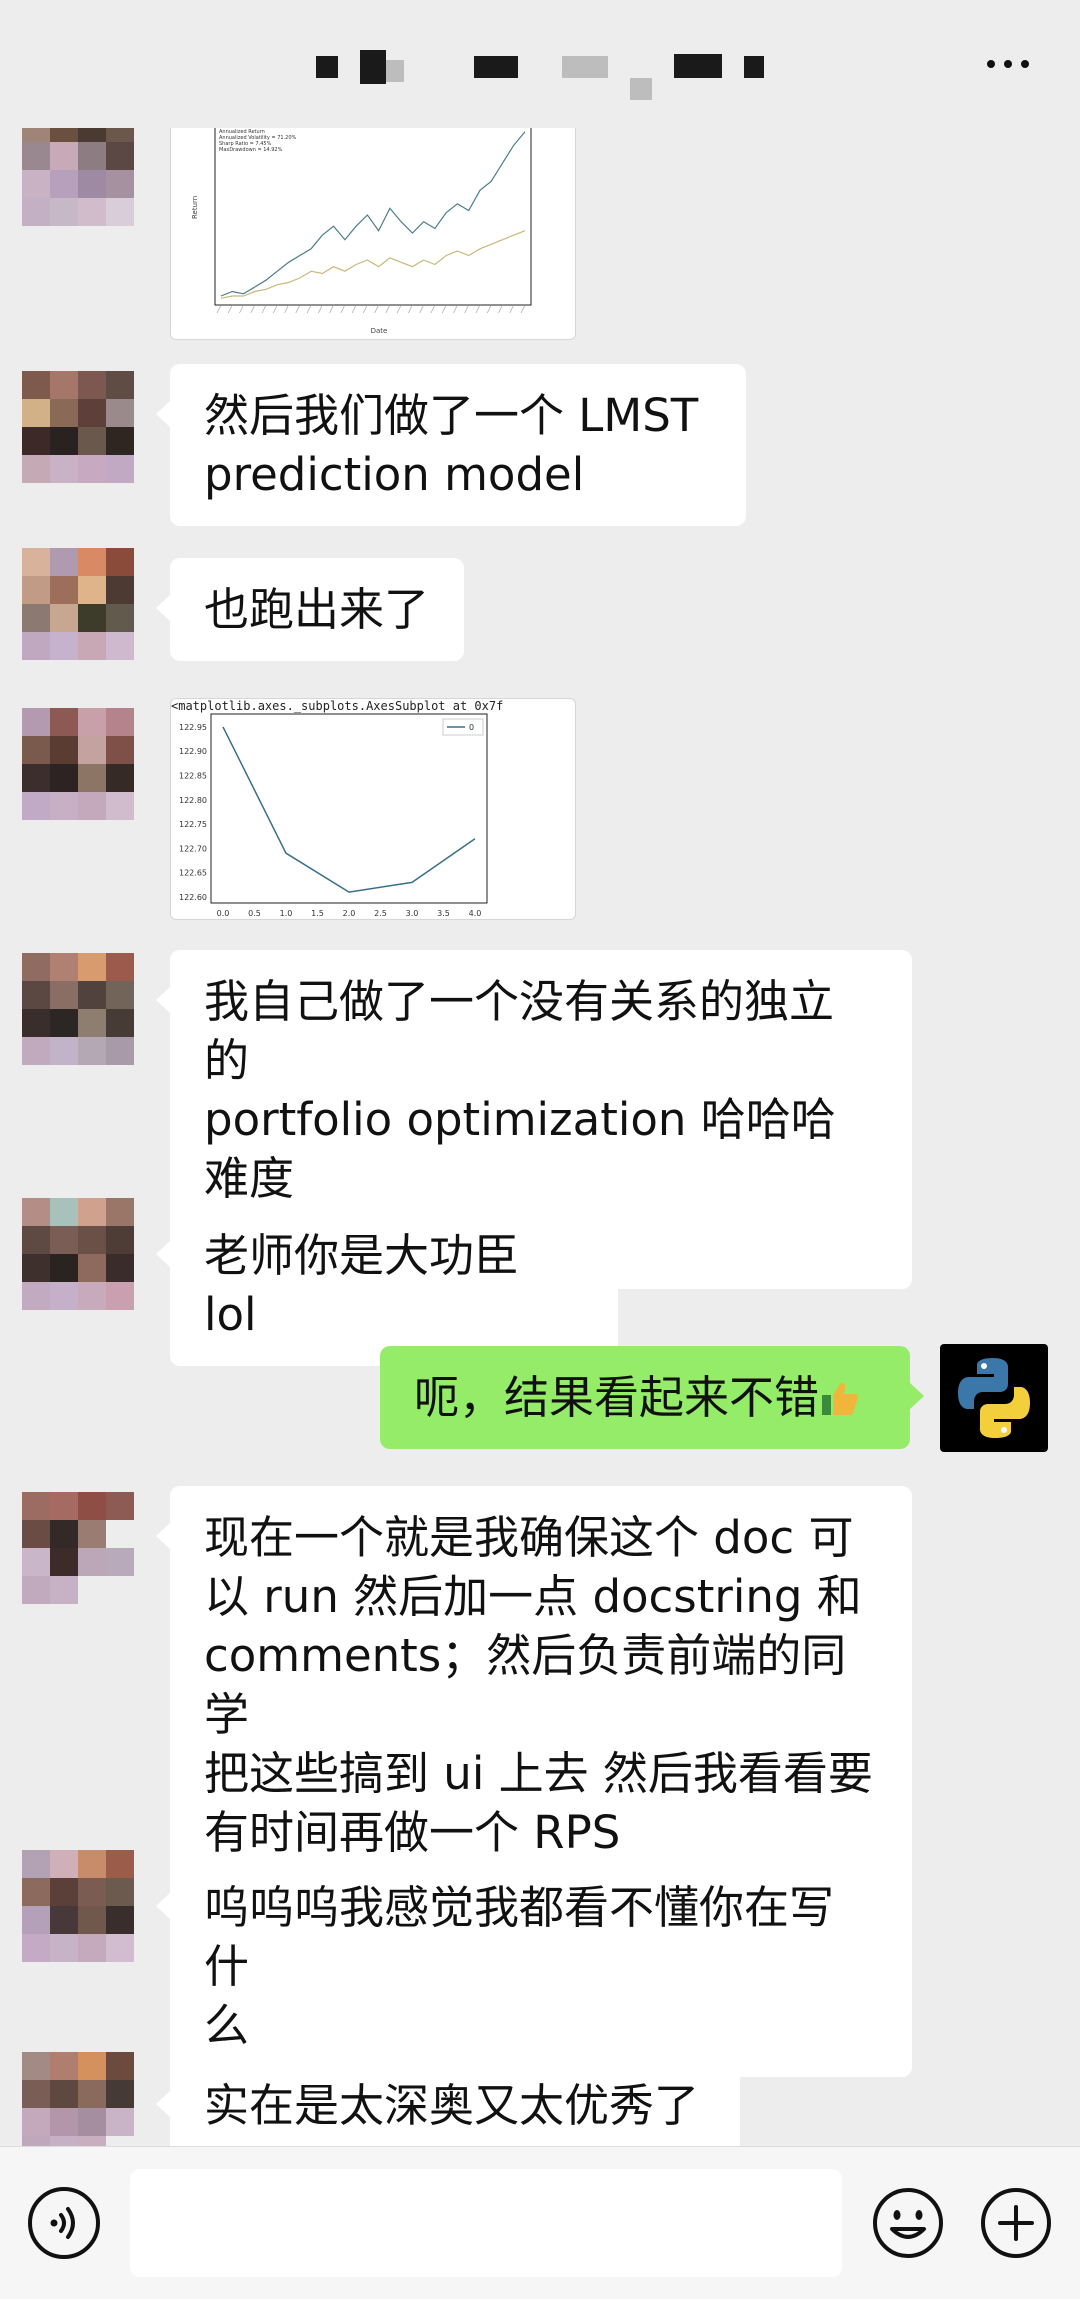  What do you see at coordinates (380, 913) in the screenshot?
I see `x-tick-label: 2.5` at bounding box center [380, 913].